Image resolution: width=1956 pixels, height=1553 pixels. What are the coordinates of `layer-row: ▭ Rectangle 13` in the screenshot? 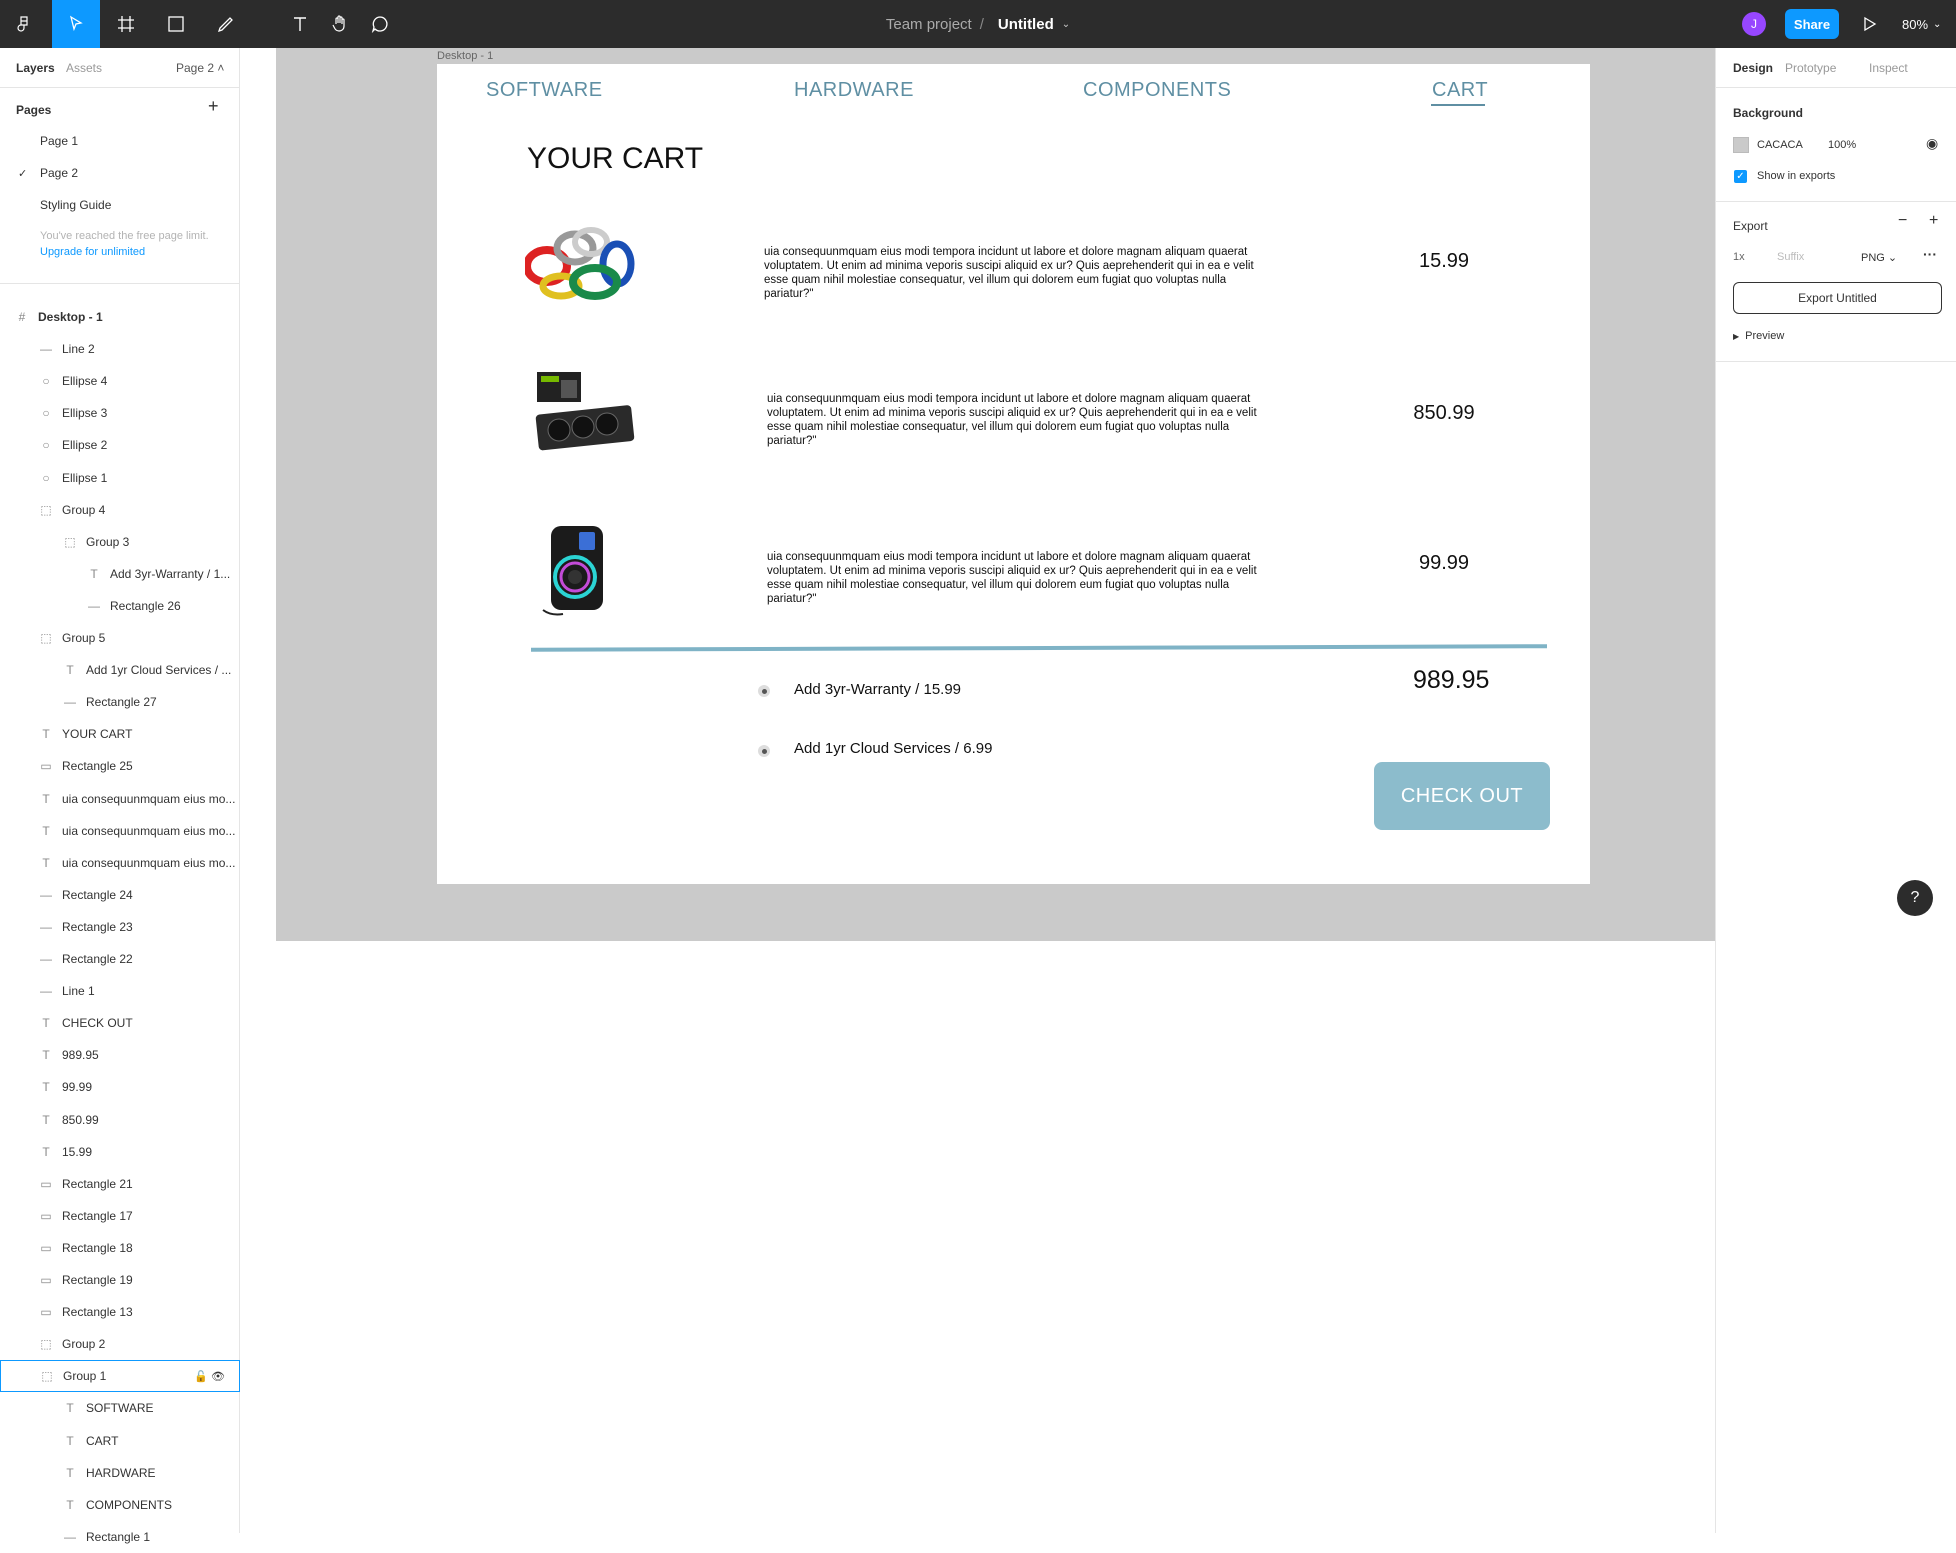 It's located at (120, 1312).